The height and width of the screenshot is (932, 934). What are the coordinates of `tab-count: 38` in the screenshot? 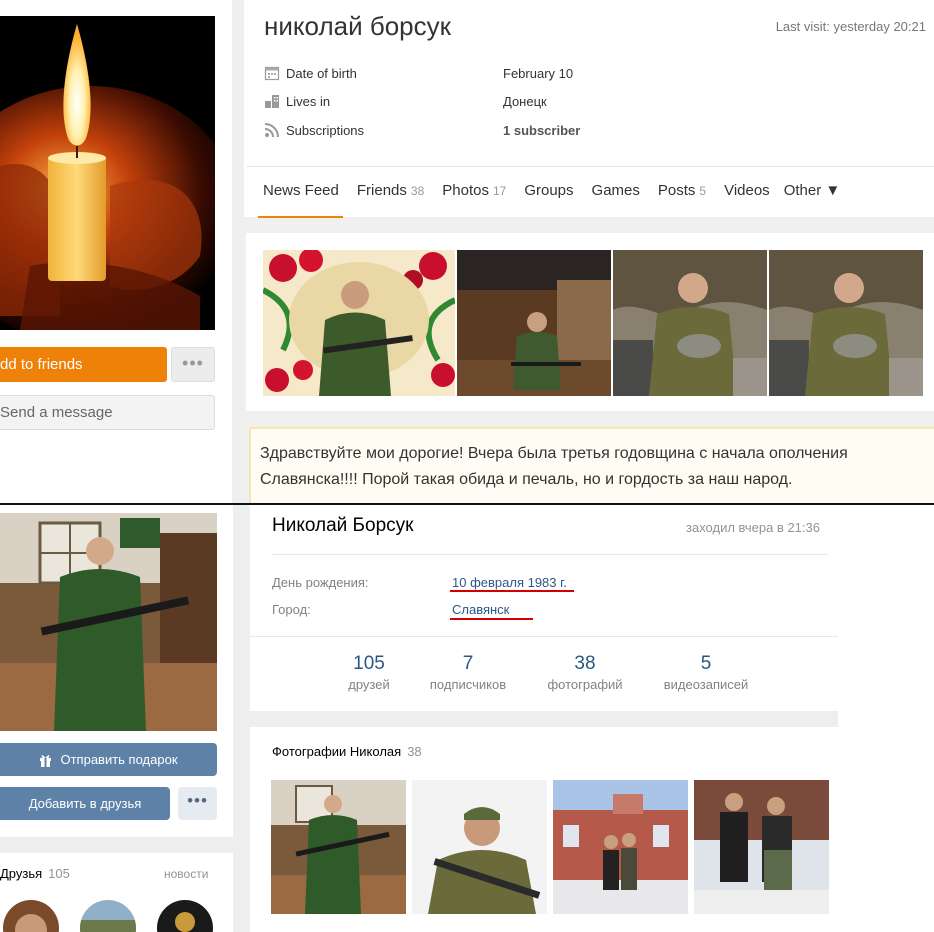 It's located at (417, 191).